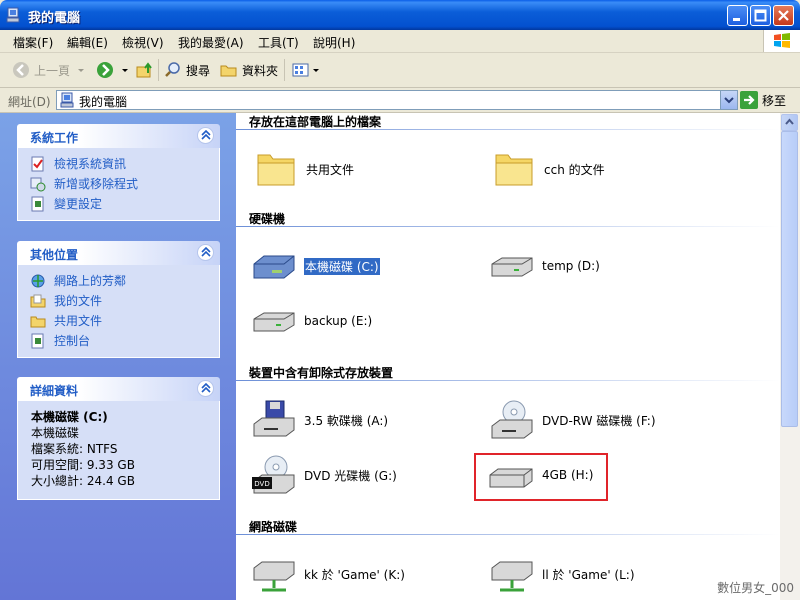 Image resolution: width=800 pixels, height=600 pixels. I want to click on item-drive-c: 本機磁碟 (C:), so click(315, 266).